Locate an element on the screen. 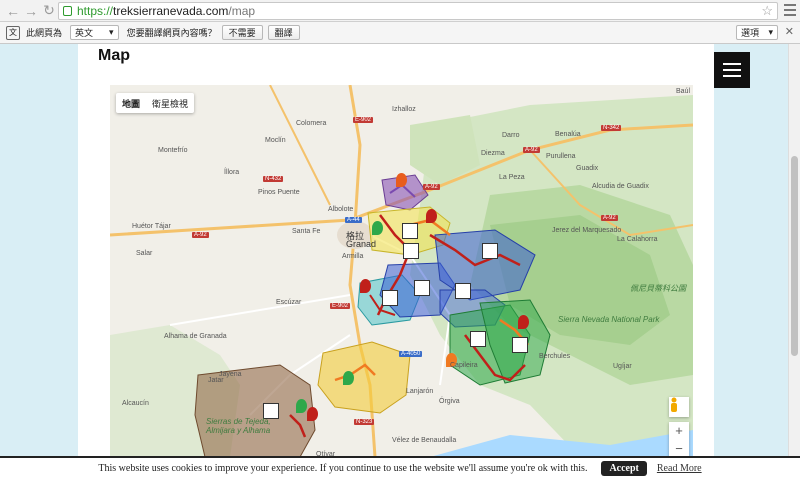  map-place-label: Salar is located at coordinates (144, 253).